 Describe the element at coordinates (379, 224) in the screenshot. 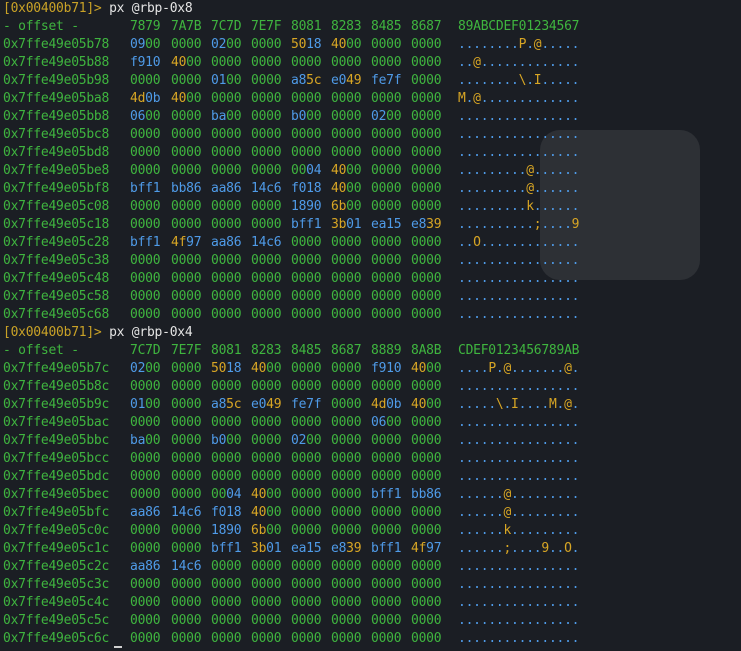

I see `hex-byte: ea` at that location.